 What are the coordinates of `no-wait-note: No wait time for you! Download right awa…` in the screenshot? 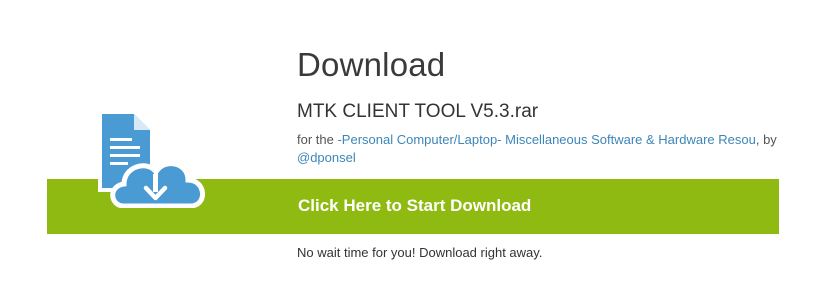 It's located at (420, 252).